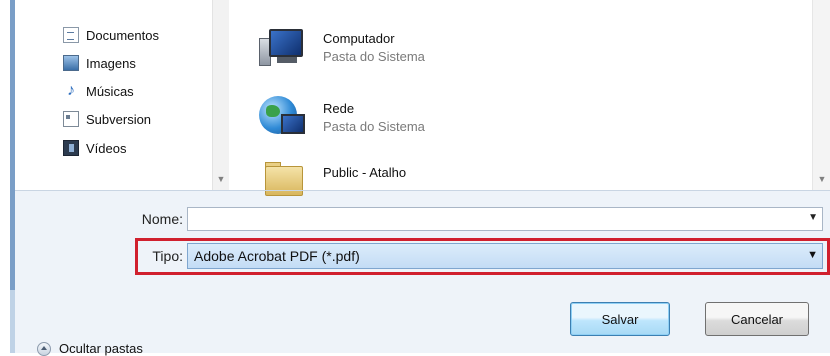 This screenshot has width=830, height=356. Describe the element at coordinates (365, 172) in the screenshot. I see `file-name: Public - Atalho` at that location.